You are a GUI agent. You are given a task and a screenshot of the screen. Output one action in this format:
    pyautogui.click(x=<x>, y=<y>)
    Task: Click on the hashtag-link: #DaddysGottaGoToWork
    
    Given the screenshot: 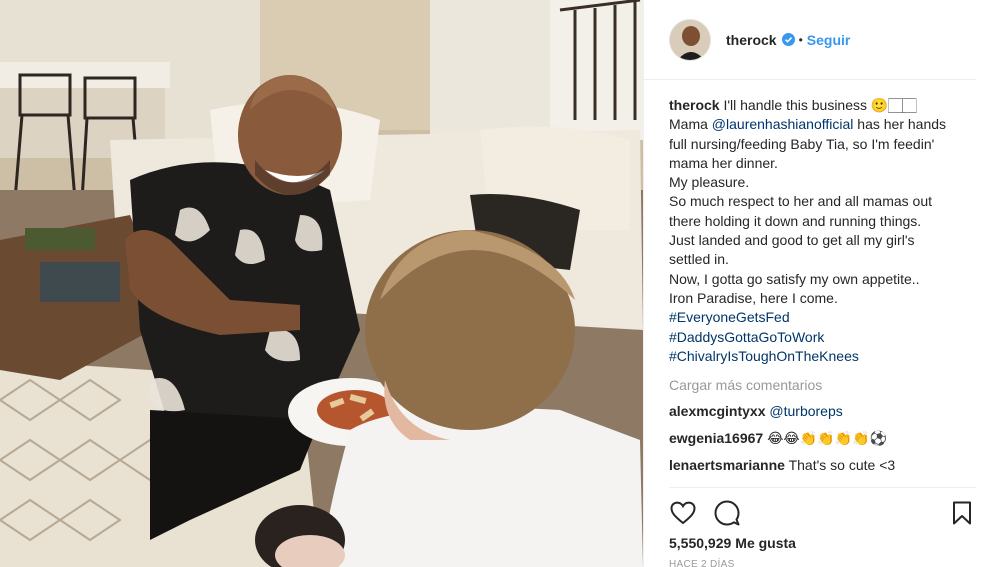 What is the action you would take?
    pyautogui.click(x=819, y=337)
    